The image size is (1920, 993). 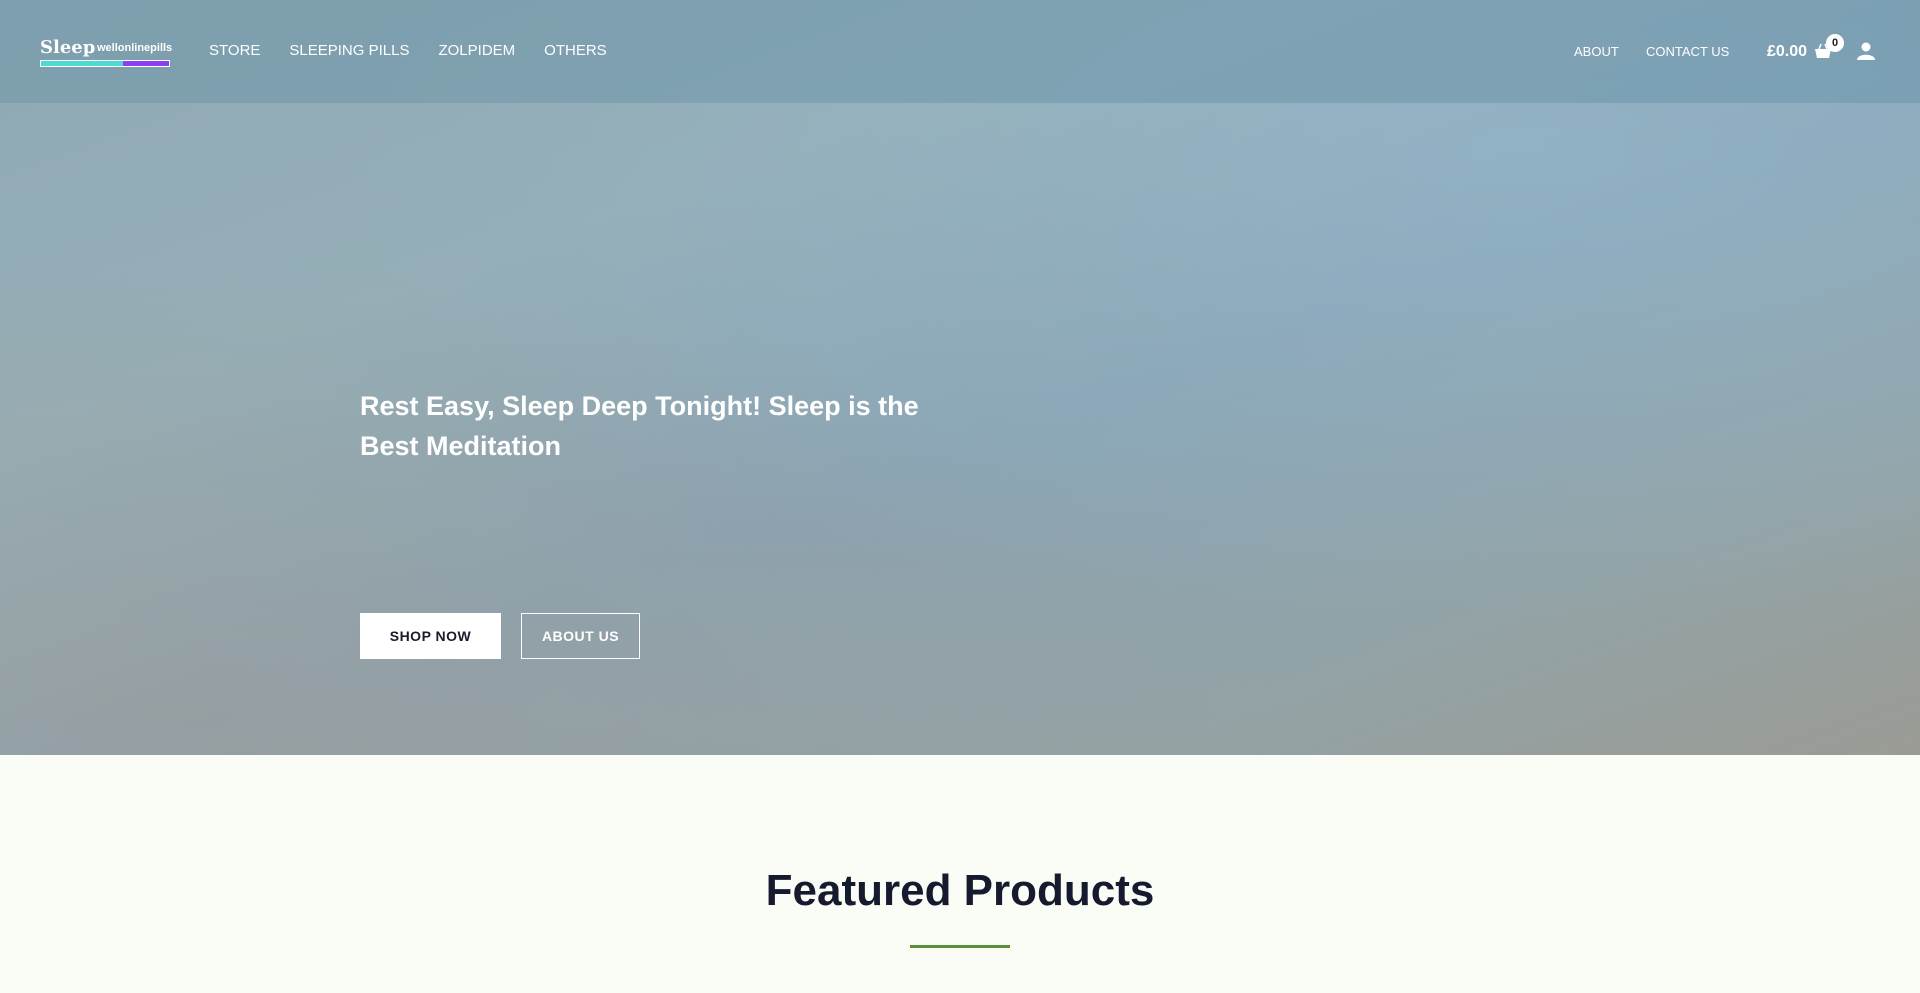 I want to click on section-divider, so click(x=960, y=946).